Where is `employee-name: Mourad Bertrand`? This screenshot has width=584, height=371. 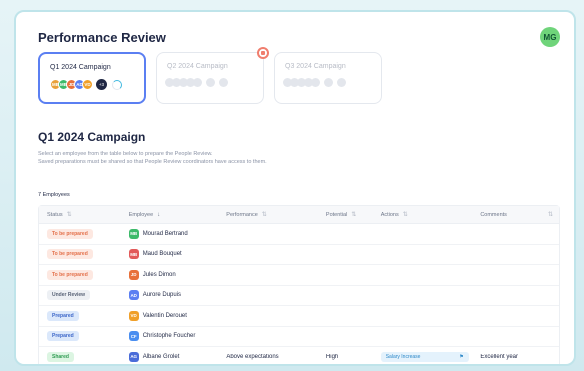 employee-name: Mourad Bertrand is located at coordinates (165, 233).